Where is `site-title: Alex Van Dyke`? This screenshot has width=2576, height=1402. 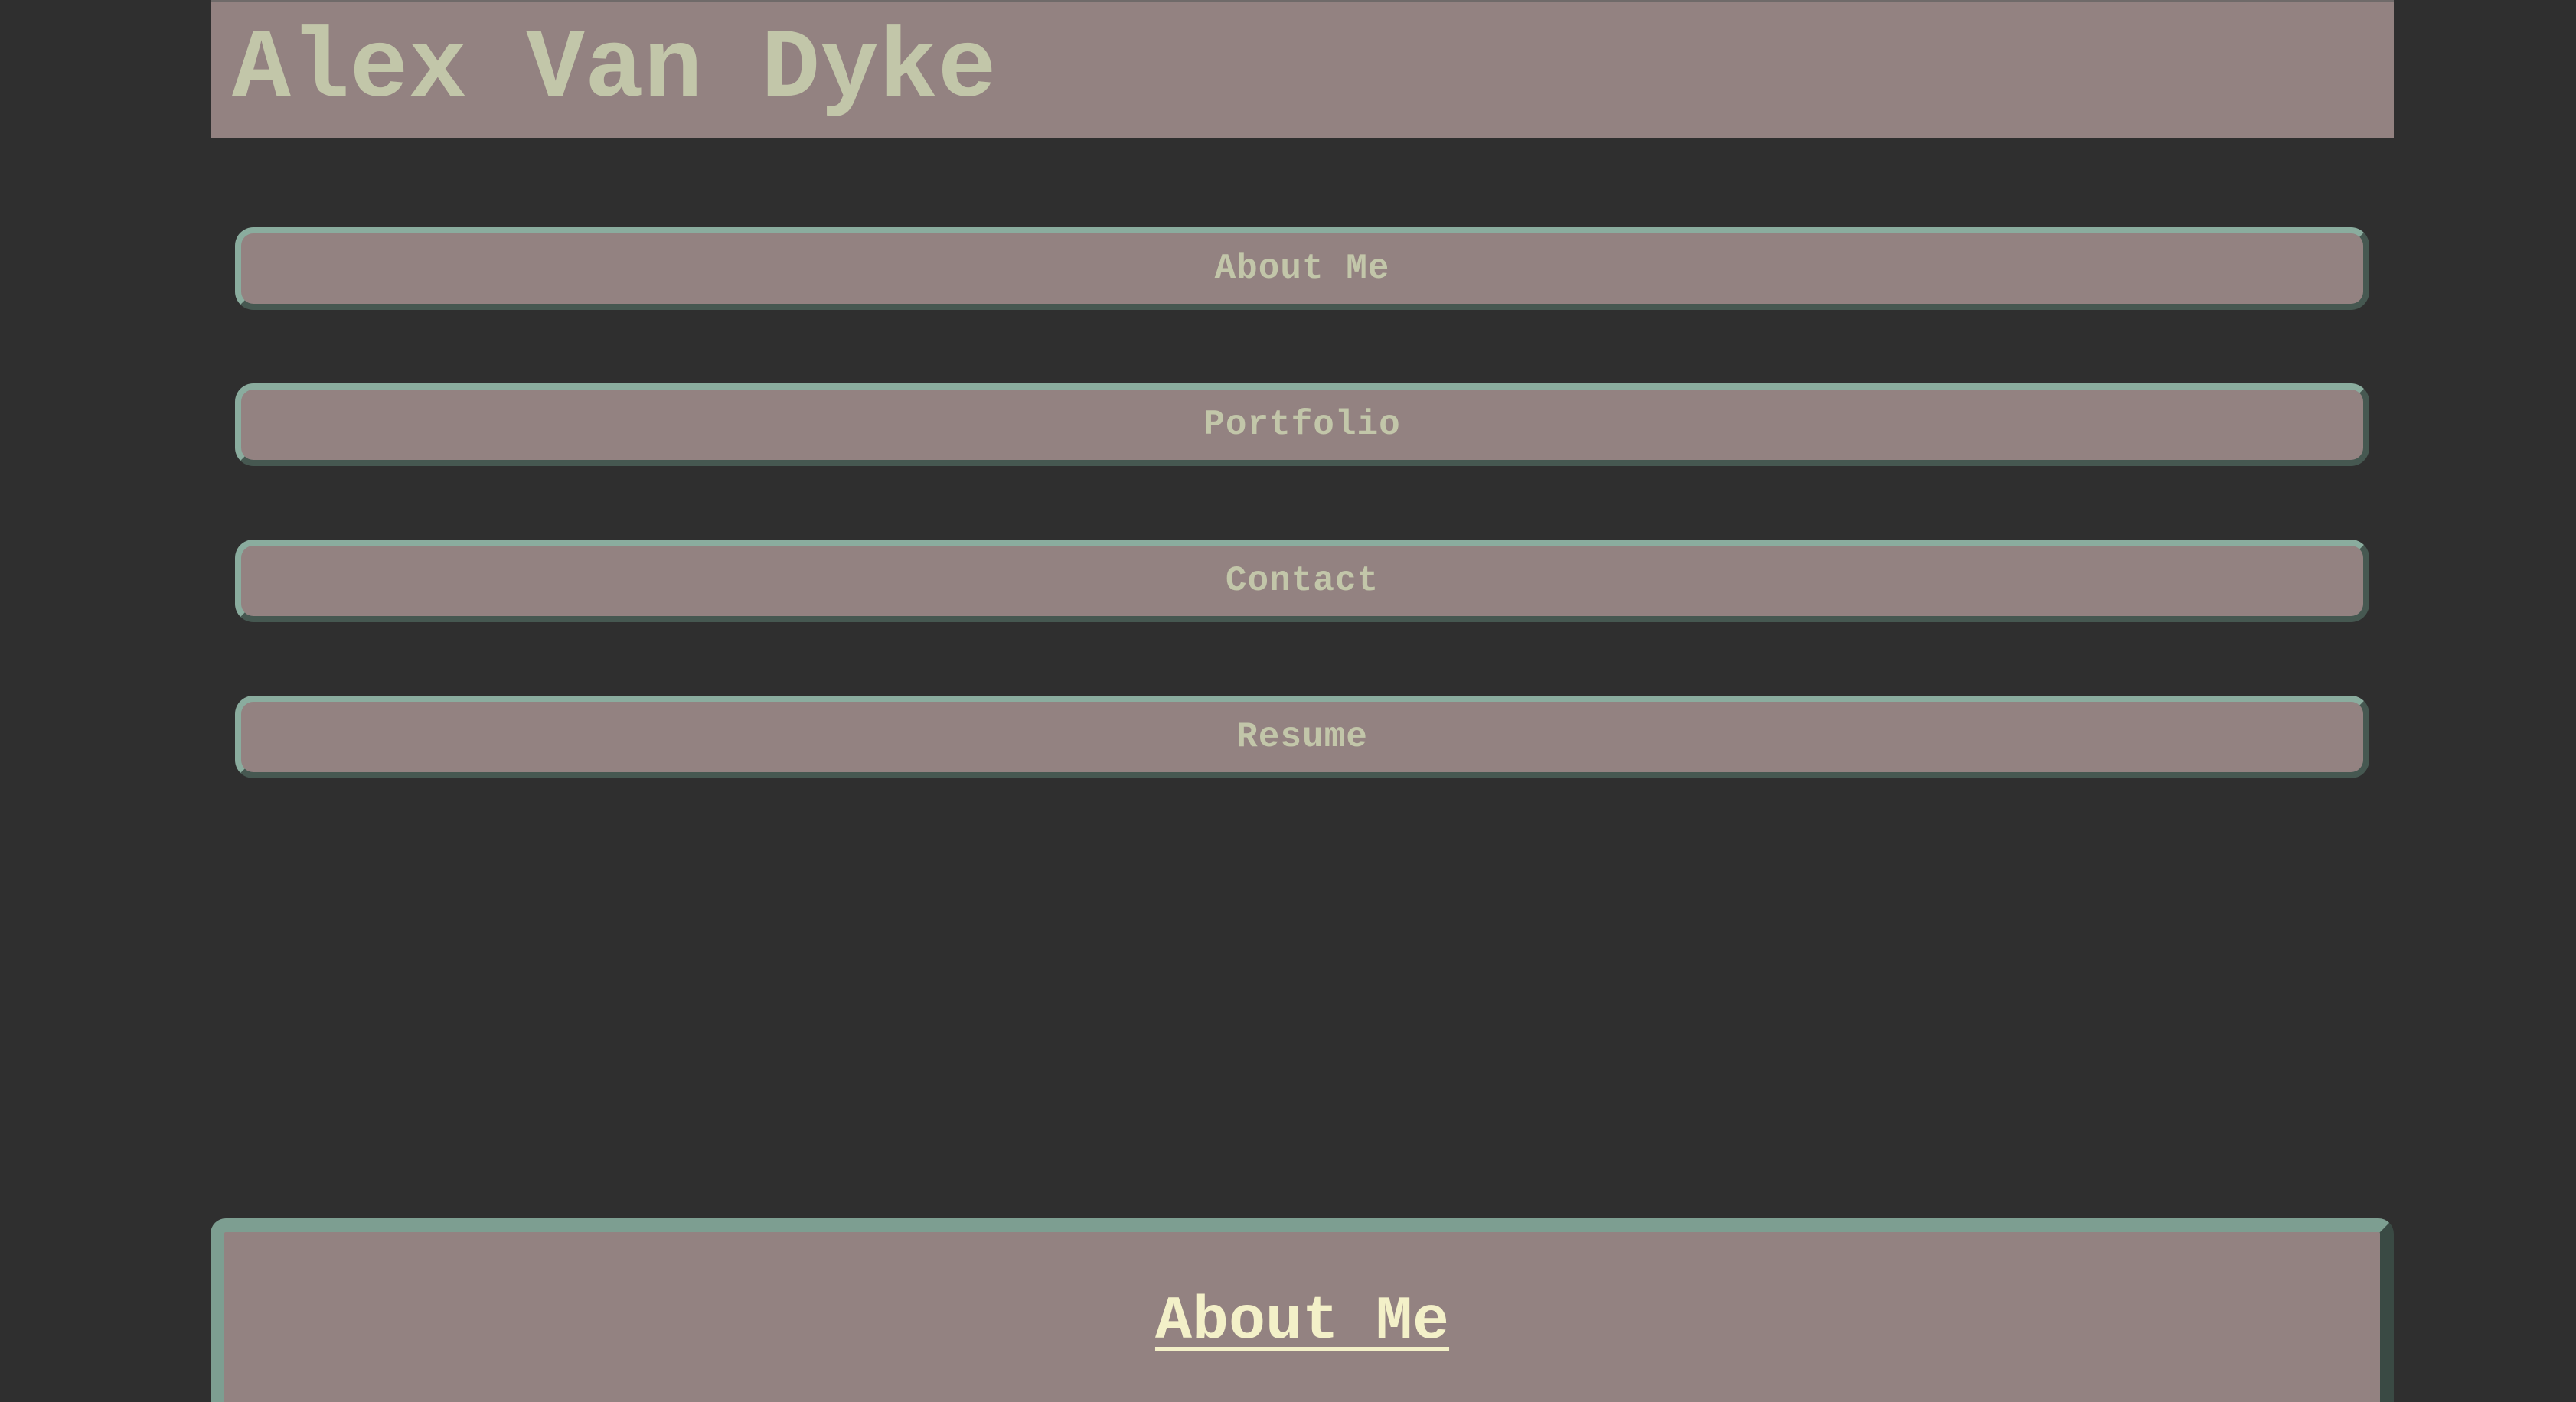
site-title: Alex Van Dyke is located at coordinates (614, 70).